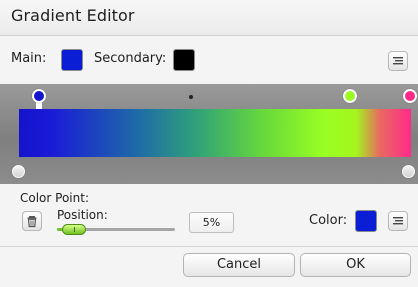  What do you see at coordinates (130, 58) in the screenshot?
I see `secondary-color-label: Secondary:` at bounding box center [130, 58].